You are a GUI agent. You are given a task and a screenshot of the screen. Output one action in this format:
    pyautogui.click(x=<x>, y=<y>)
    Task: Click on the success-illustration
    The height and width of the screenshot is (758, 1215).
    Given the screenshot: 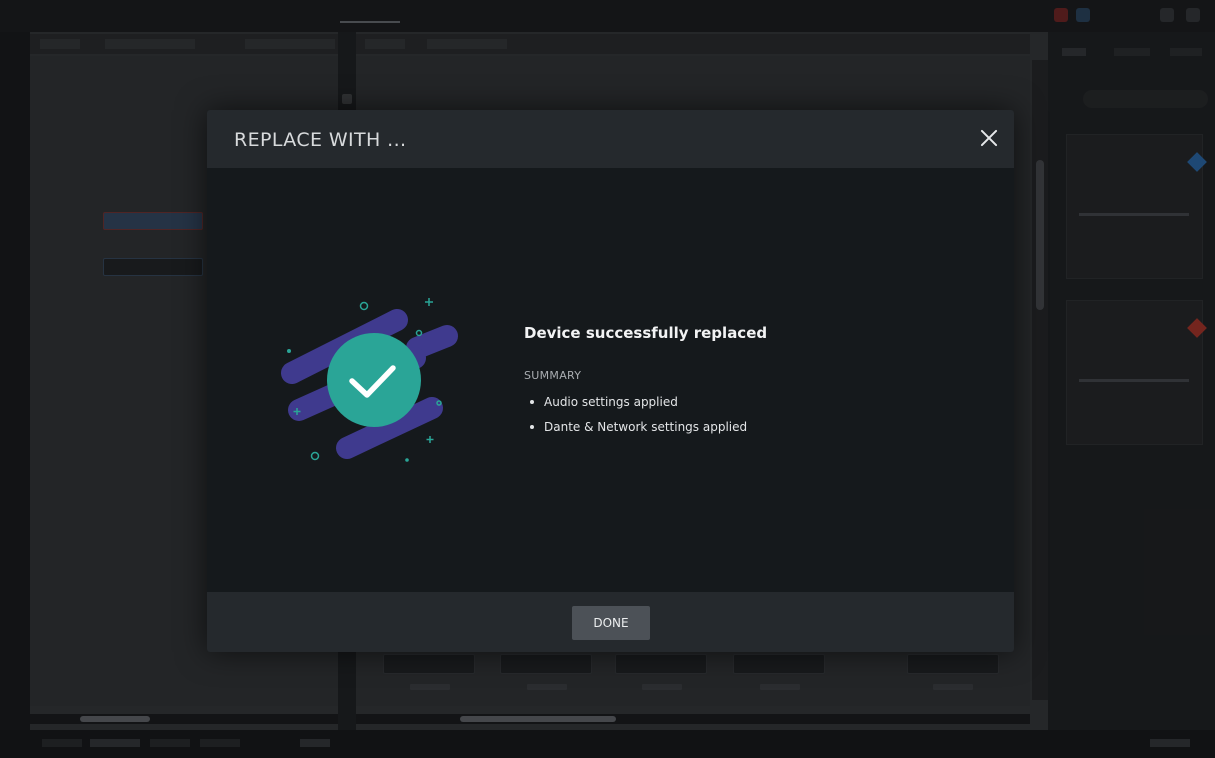 What is the action you would take?
    pyautogui.click(x=369, y=380)
    